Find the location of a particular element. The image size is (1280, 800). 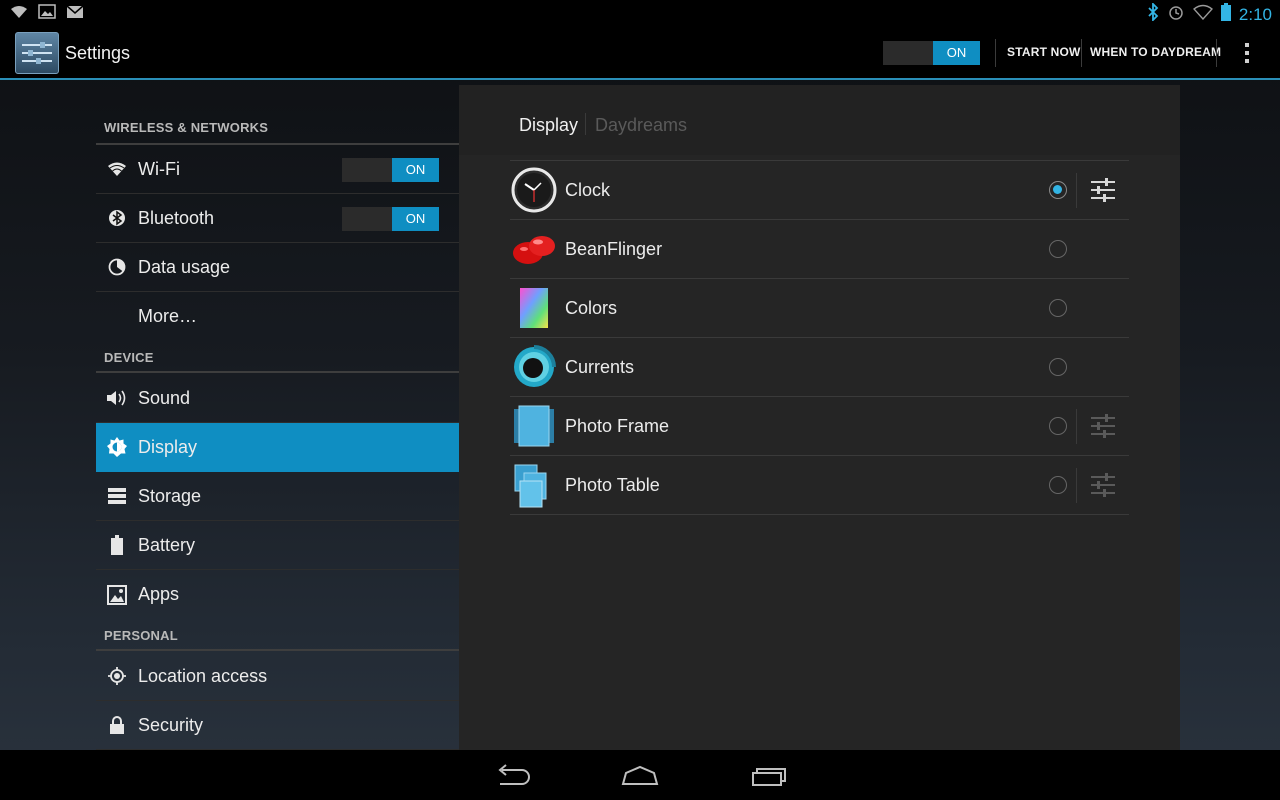

breadcrumb: Display Daydreams is located at coordinates (819, 120).